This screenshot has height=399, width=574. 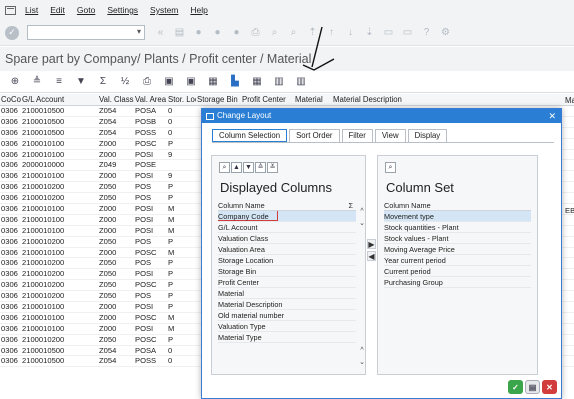 What do you see at coordinates (191, 82) in the screenshot?
I see `send-icon: ▣` at bounding box center [191, 82].